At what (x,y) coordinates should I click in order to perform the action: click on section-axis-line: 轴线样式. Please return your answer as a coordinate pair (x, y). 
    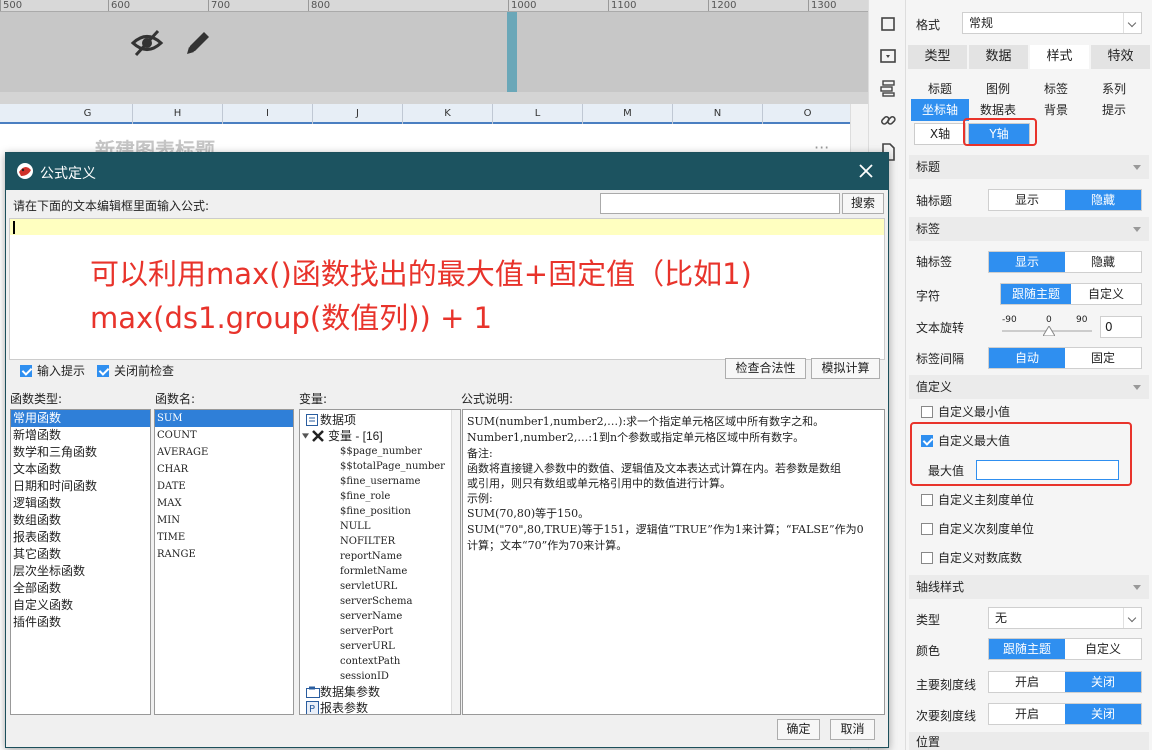
    Looking at the image, I should click on (1029, 587).